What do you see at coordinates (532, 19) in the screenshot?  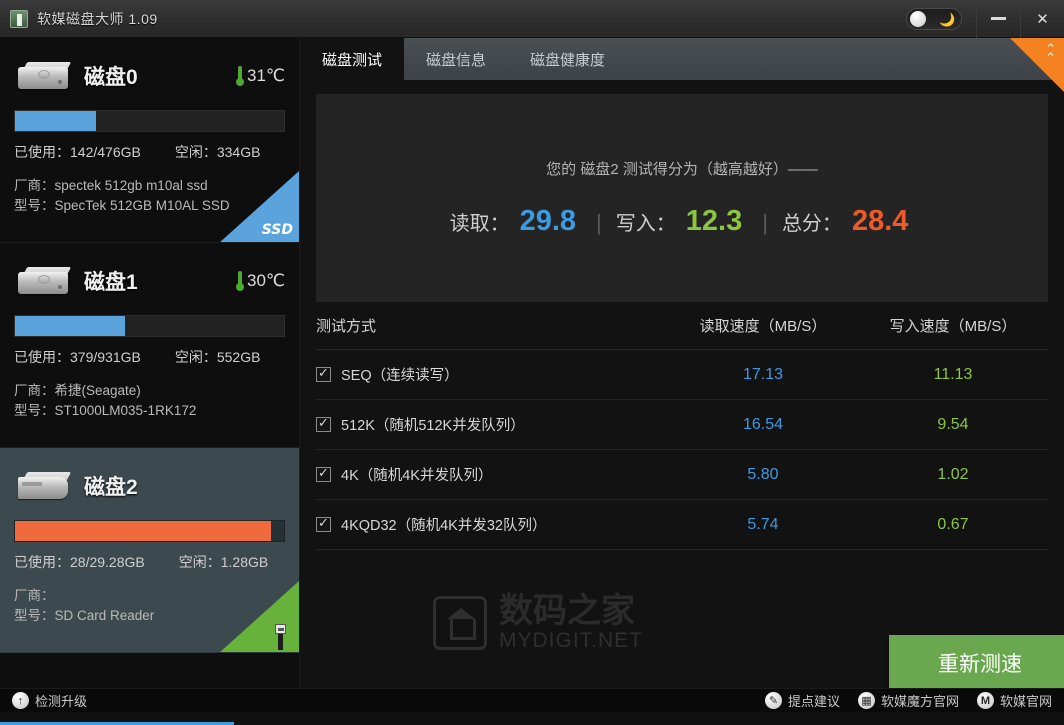 I see `title-bar: 软媒磁盘大师 1.09 🌙 ✕` at bounding box center [532, 19].